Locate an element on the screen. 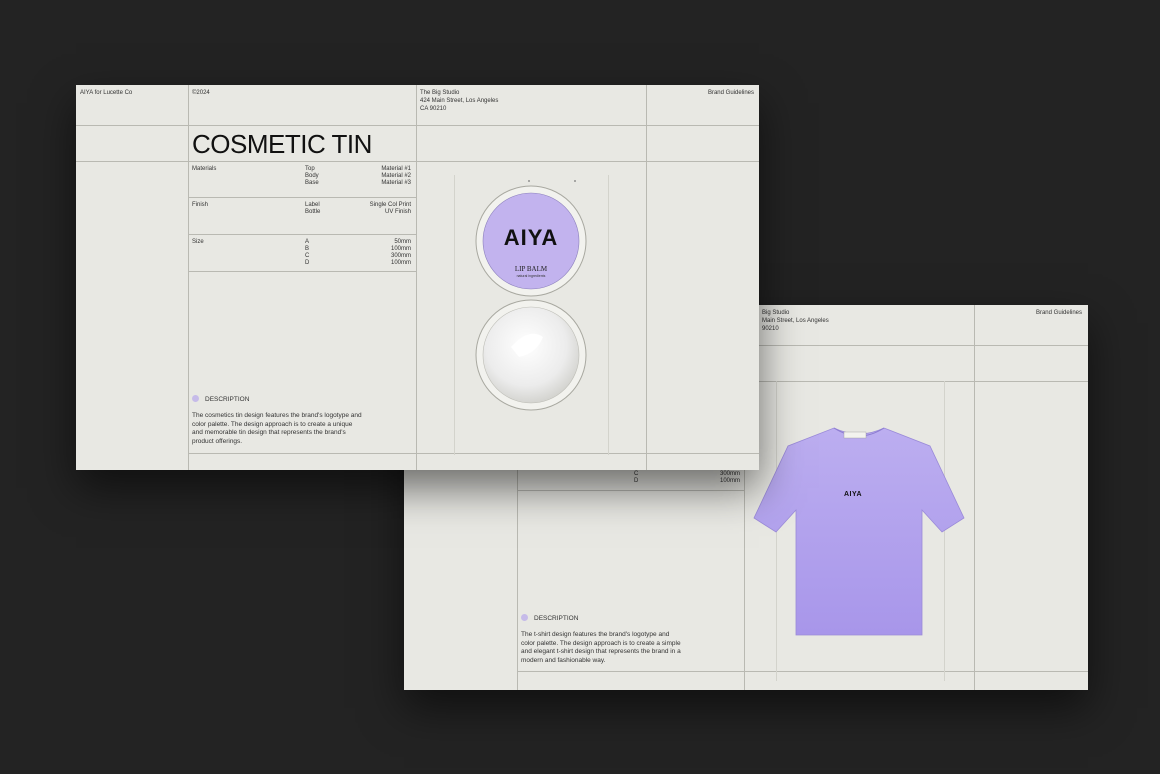 This screenshot has width=1160, height=774. spec-key: A is located at coordinates (307, 242).